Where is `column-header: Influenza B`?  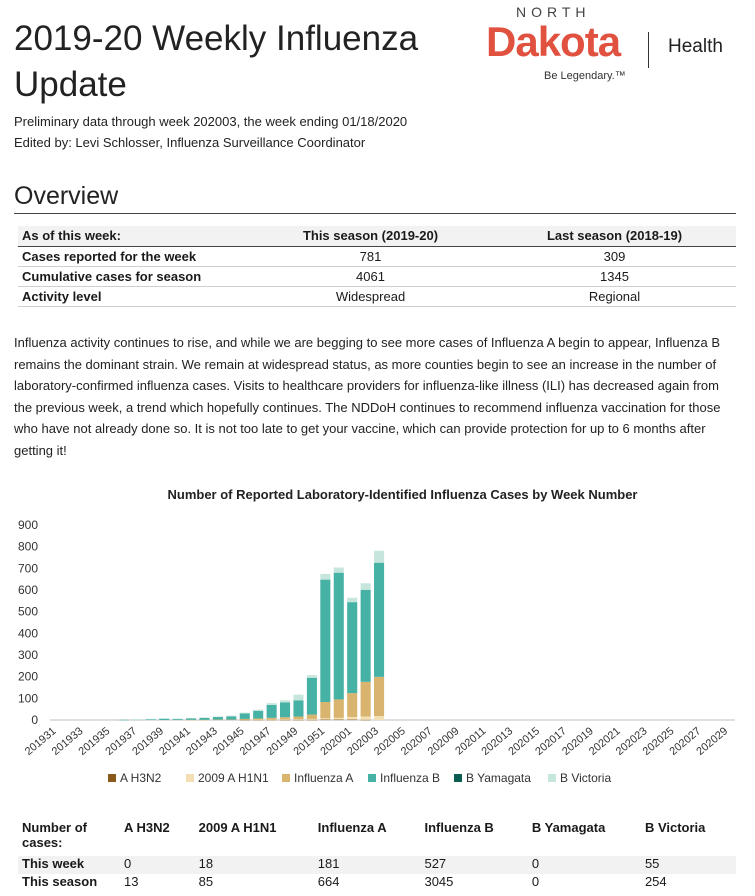 column-header: Influenza B is located at coordinates (459, 827).